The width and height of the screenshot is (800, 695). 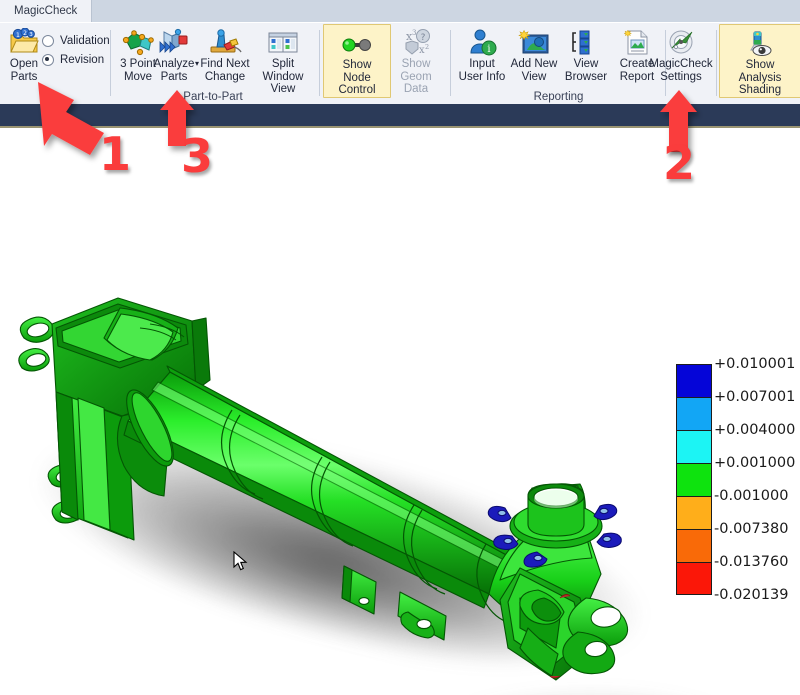 What do you see at coordinates (586, 70) in the screenshot?
I see `view-browser-label: View Browser` at bounding box center [586, 70].